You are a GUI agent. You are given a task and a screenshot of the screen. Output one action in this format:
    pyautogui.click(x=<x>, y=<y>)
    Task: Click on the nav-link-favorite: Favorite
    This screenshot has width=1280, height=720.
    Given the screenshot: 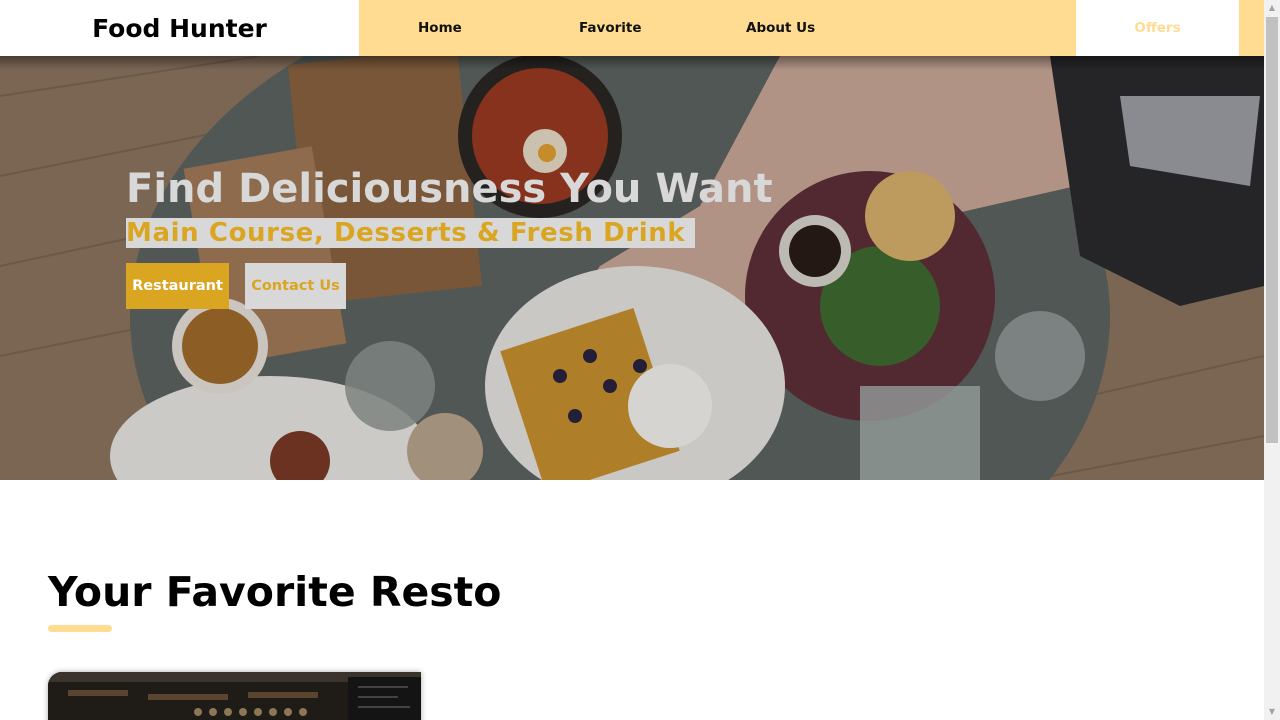 What is the action you would take?
    pyautogui.click(x=610, y=28)
    